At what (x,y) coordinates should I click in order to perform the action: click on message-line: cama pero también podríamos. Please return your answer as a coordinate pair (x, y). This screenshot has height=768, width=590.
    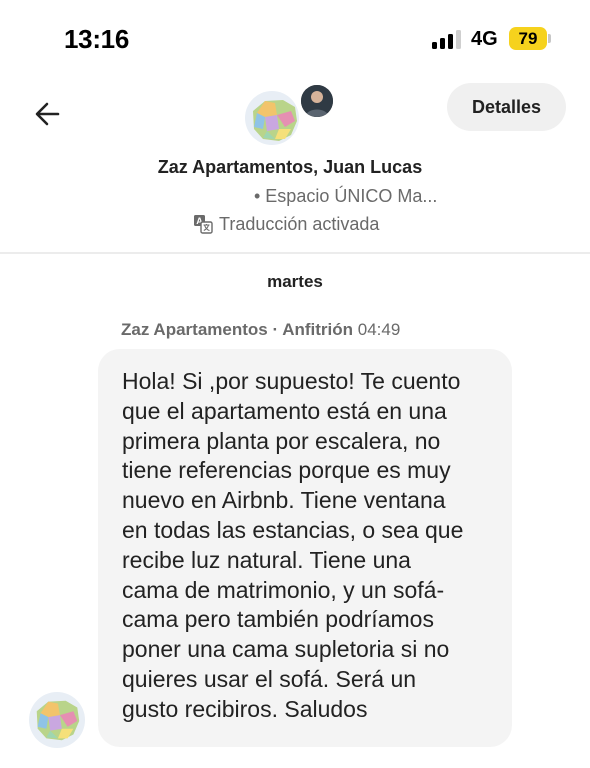
    Looking at the image, I should click on (278, 619).